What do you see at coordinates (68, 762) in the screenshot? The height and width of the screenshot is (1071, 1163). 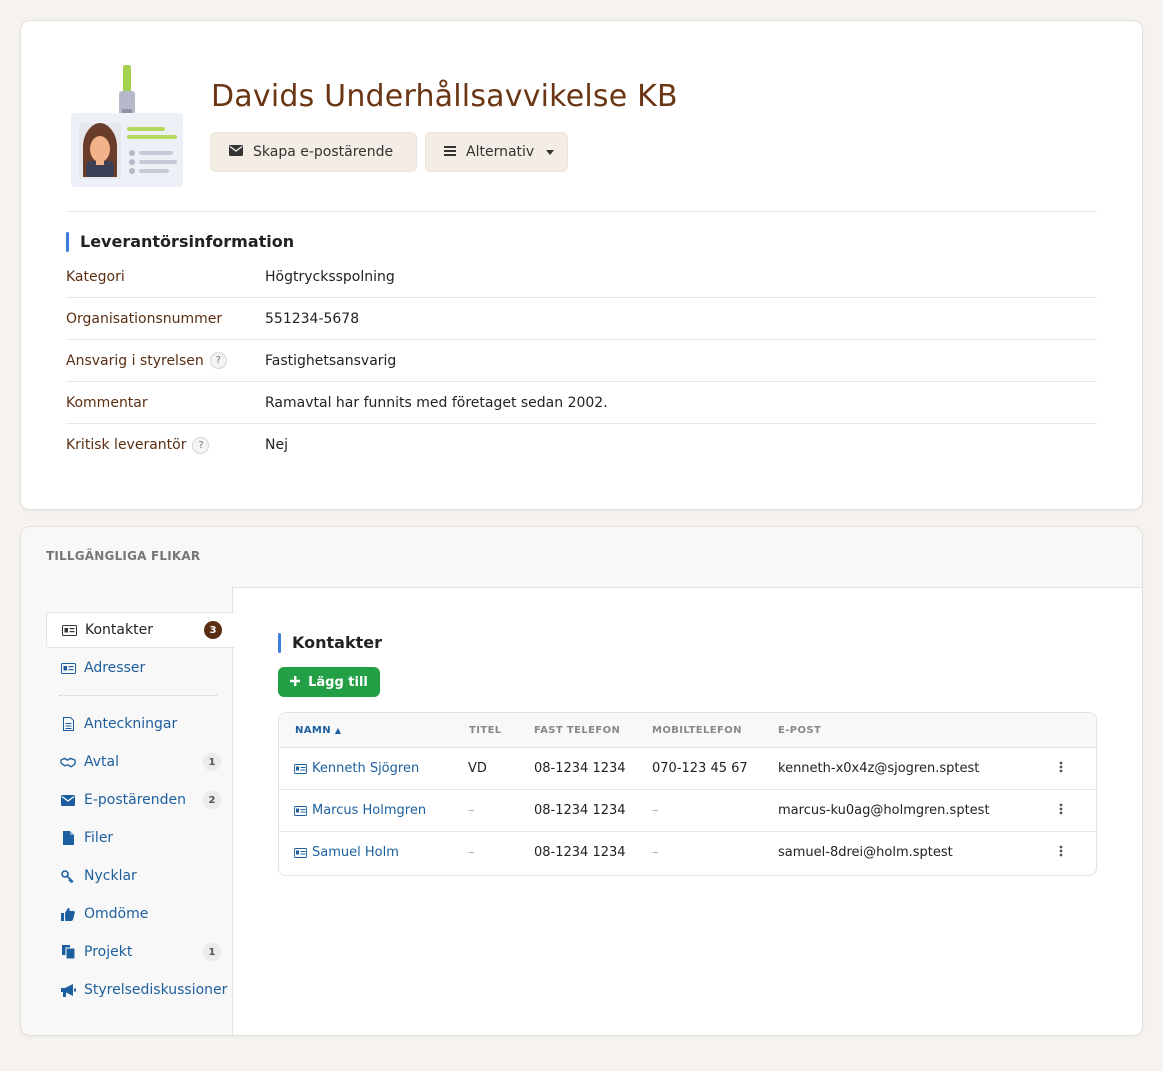 I see `handshake-icon` at bounding box center [68, 762].